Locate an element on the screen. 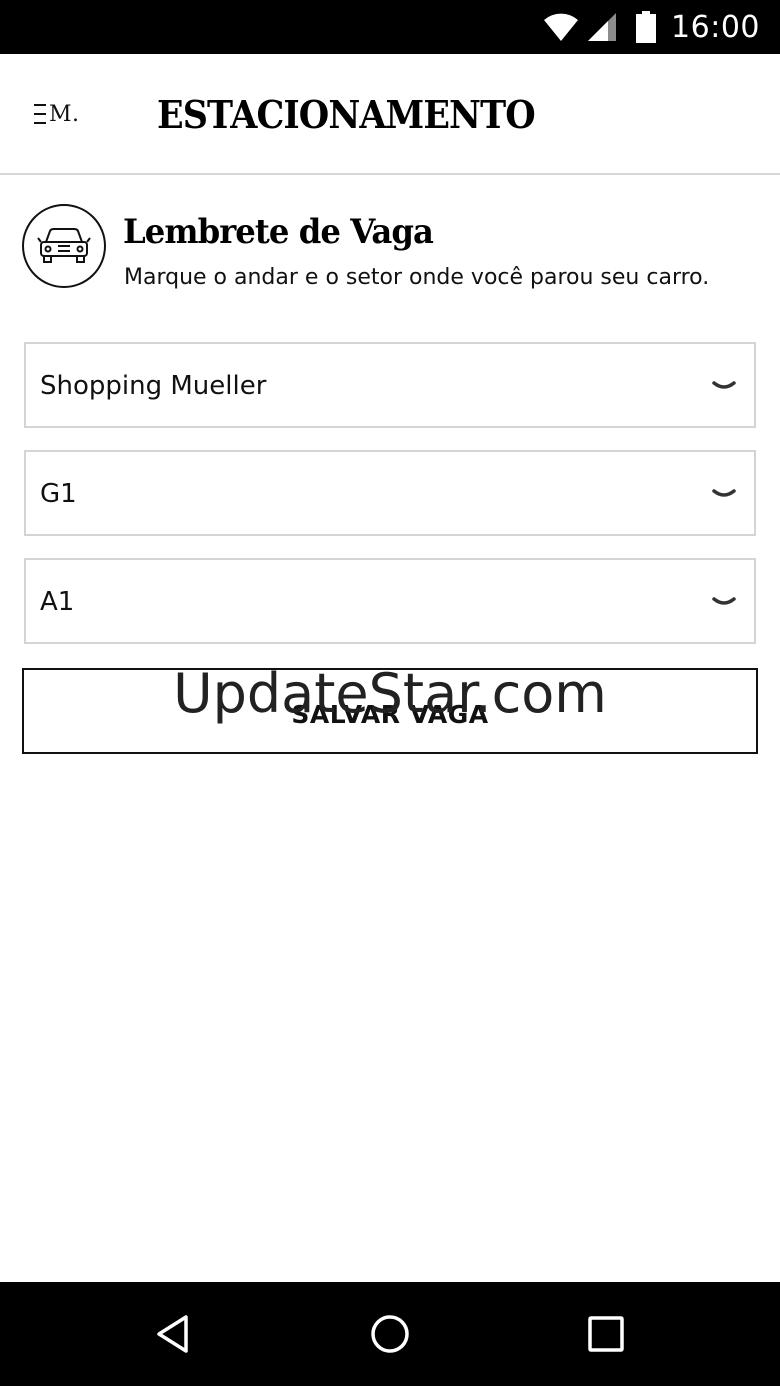  back-button is located at coordinates (173, 1334).